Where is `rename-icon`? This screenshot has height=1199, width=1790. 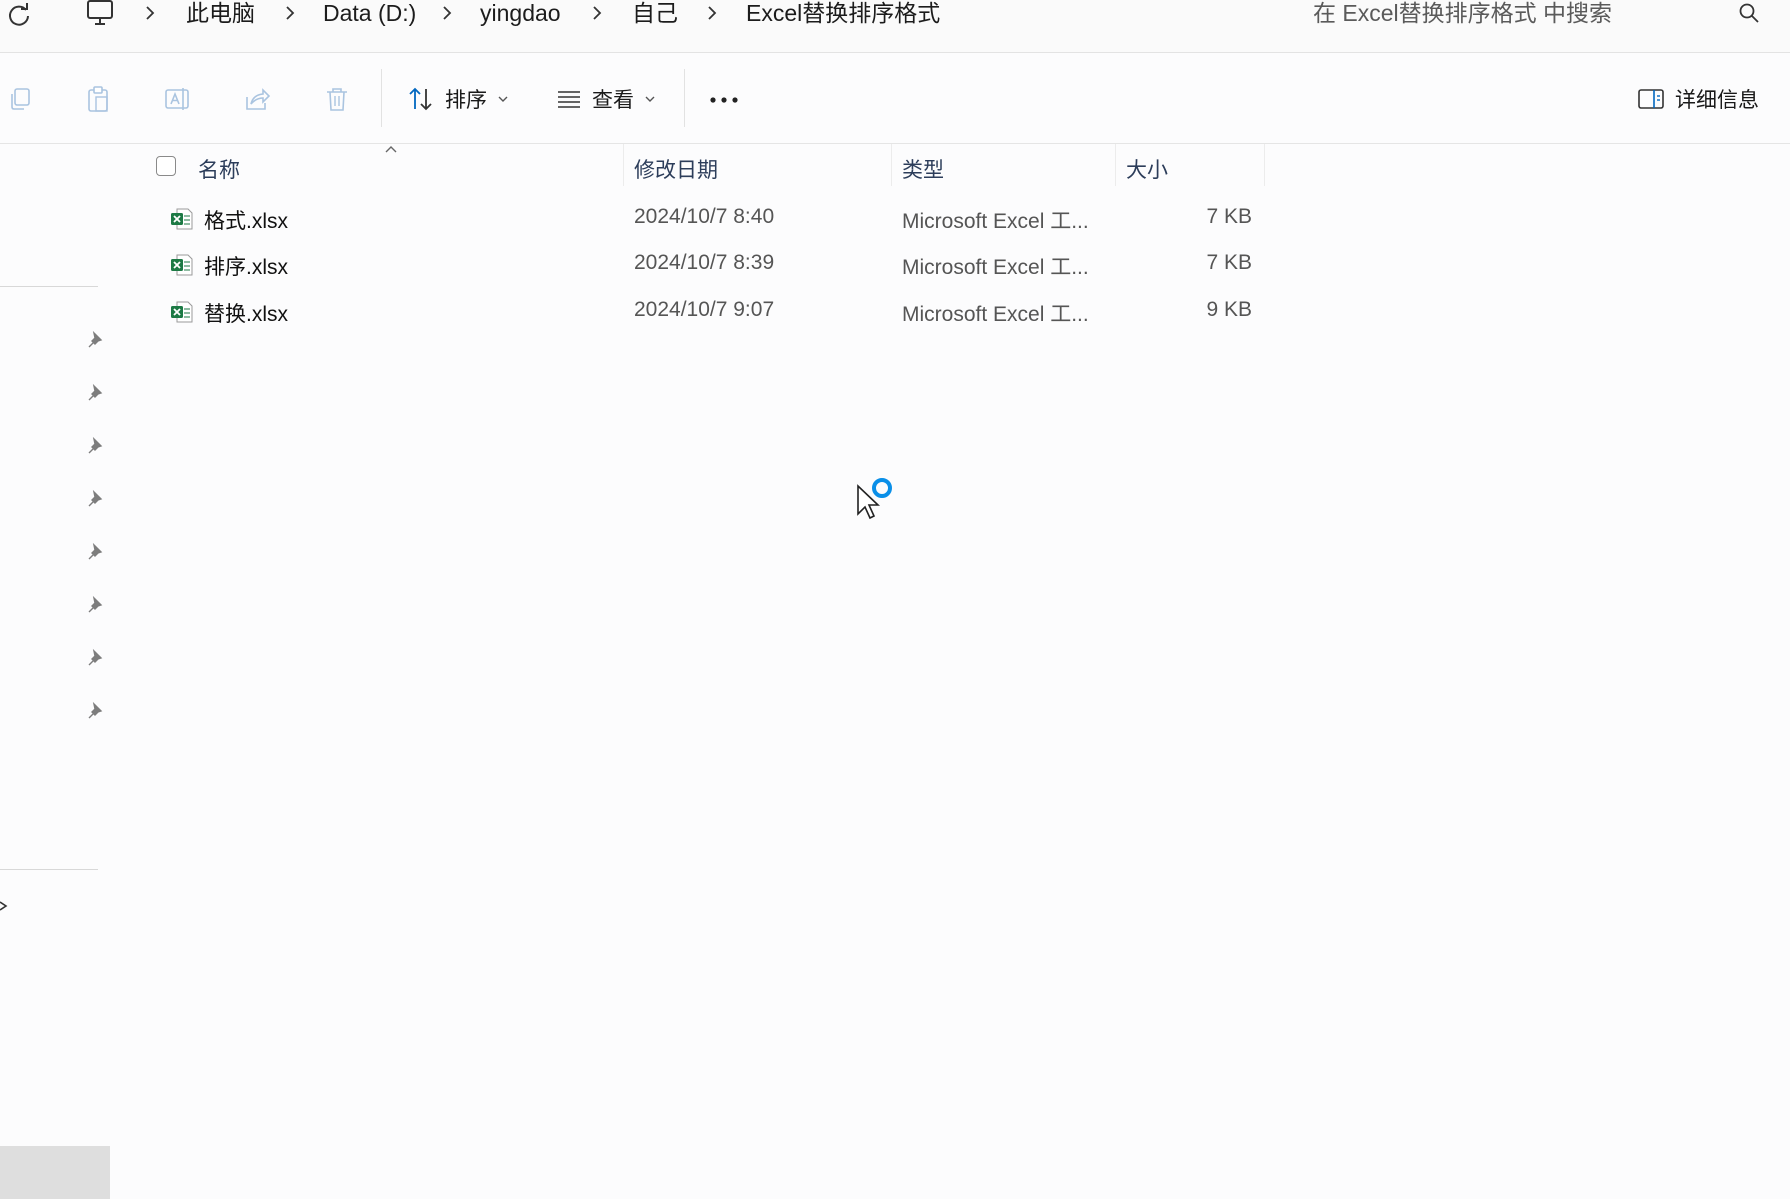
rename-icon is located at coordinates (177, 99).